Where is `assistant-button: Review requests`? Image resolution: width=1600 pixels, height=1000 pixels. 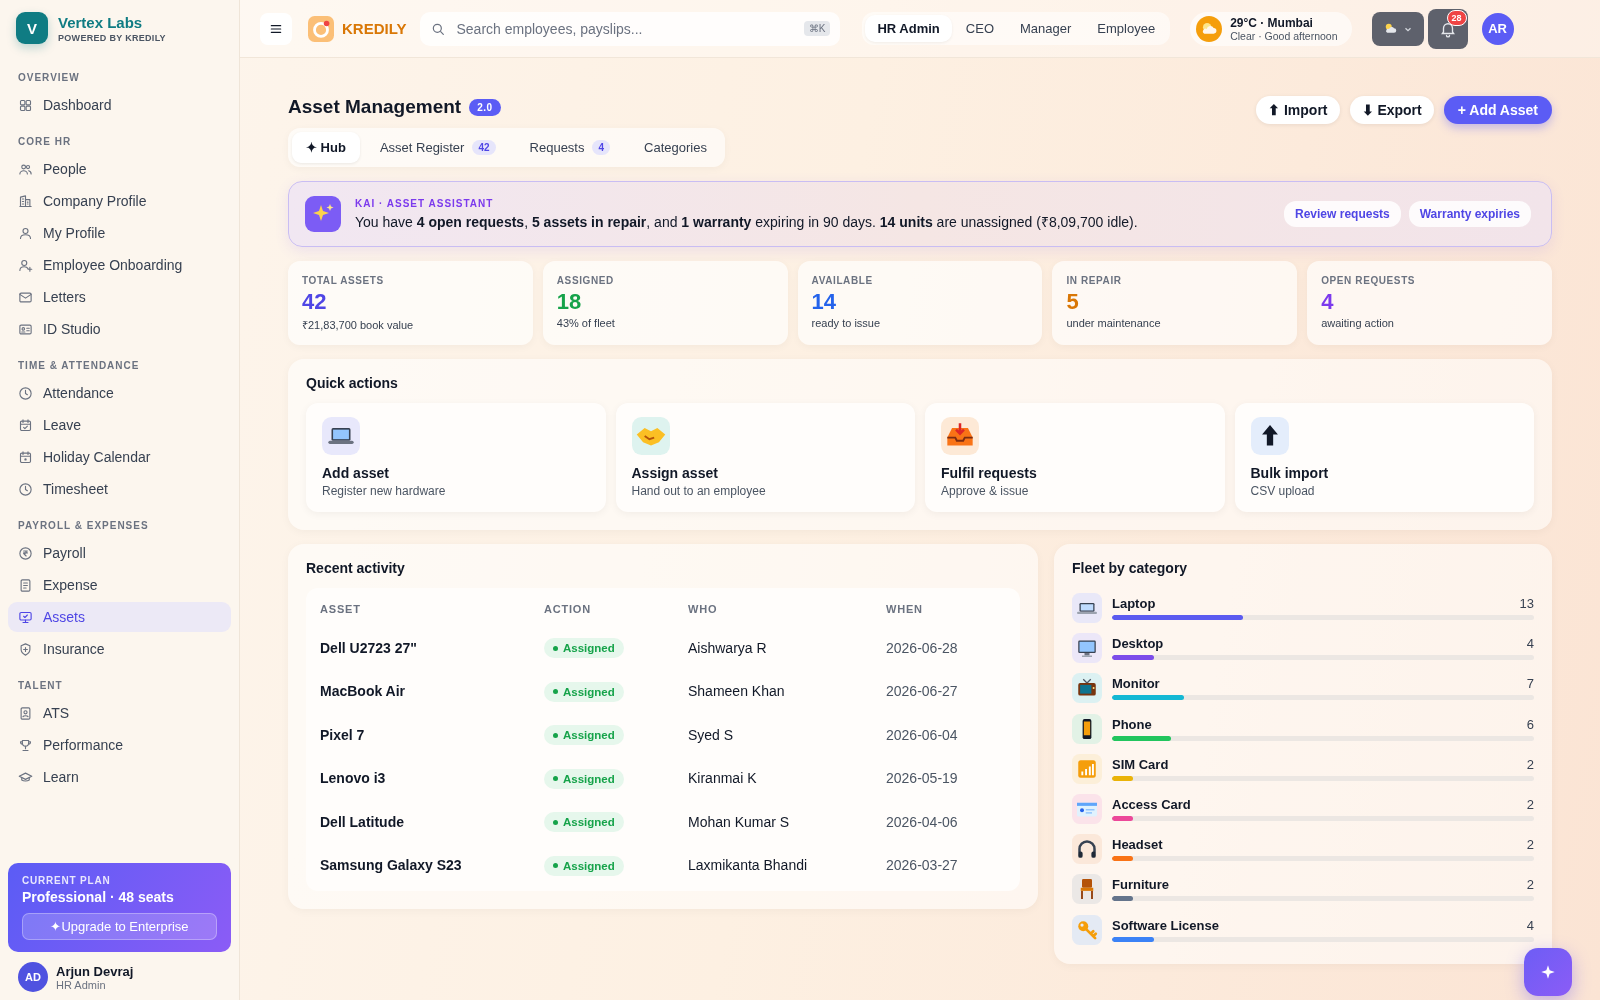
assistant-button: Review requests is located at coordinates (1342, 214).